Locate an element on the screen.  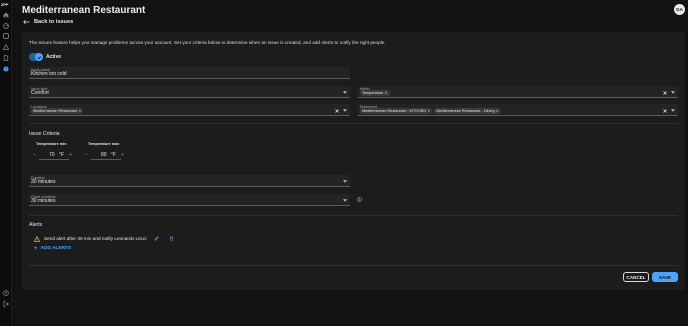
delete-icon is located at coordinates (171, 238).